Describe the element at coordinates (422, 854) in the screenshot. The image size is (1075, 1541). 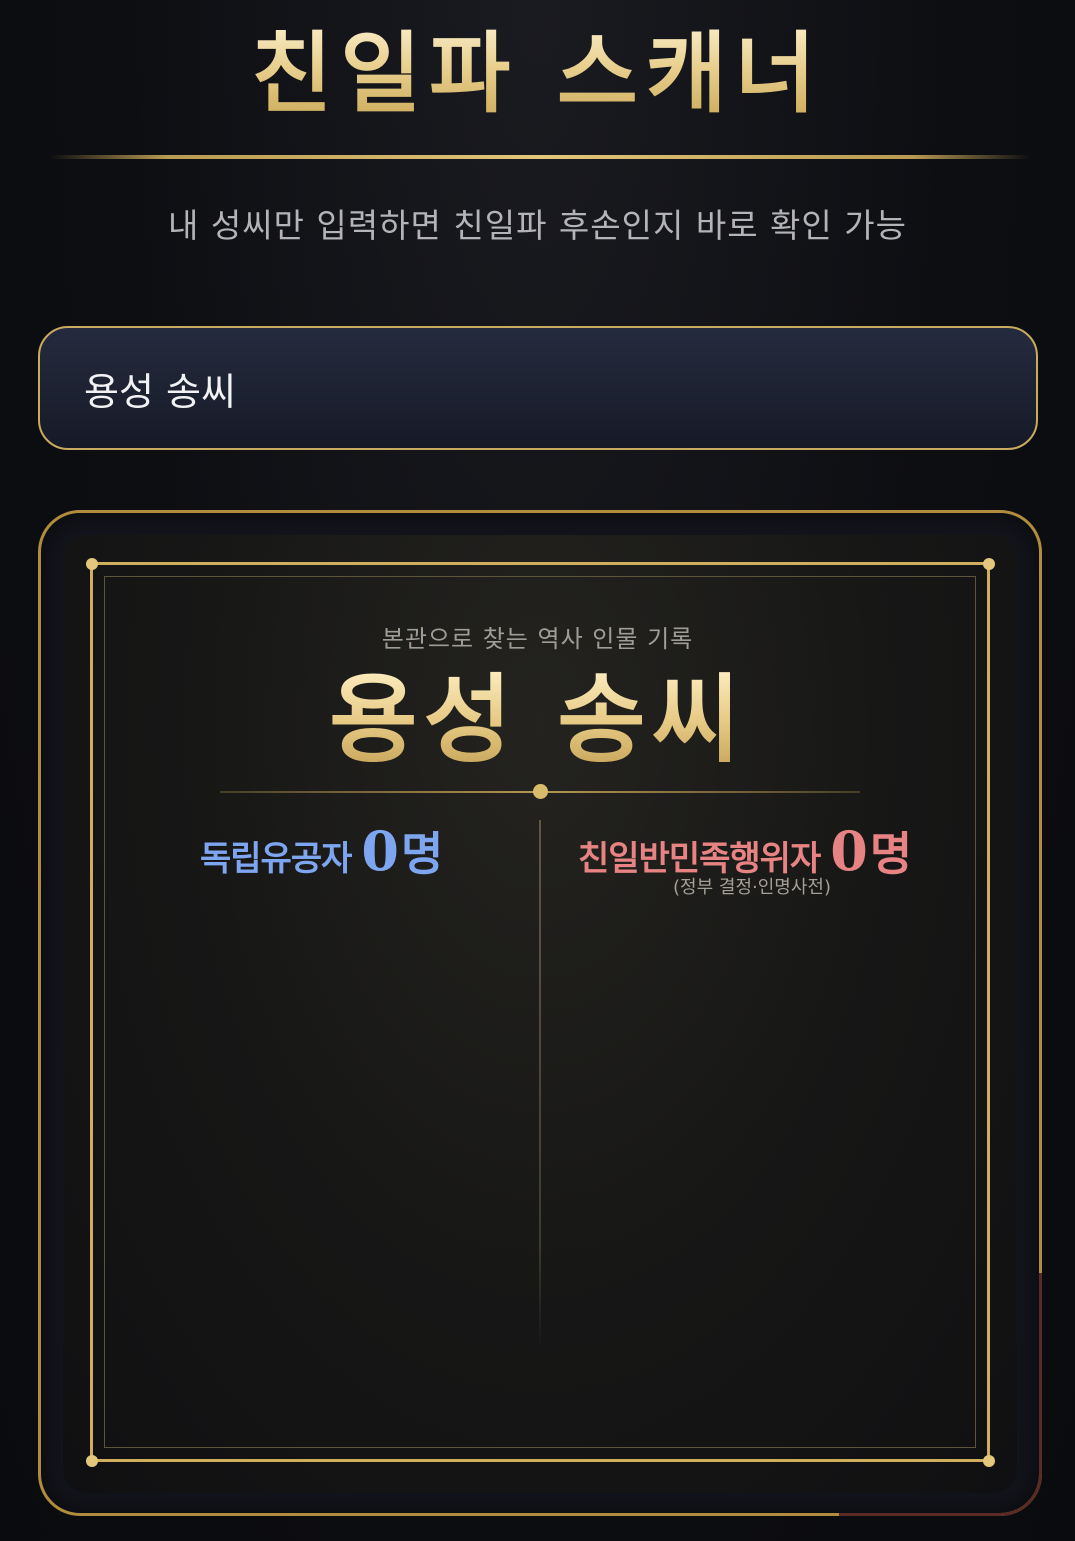
I see `independence-unit: 명` at that location.